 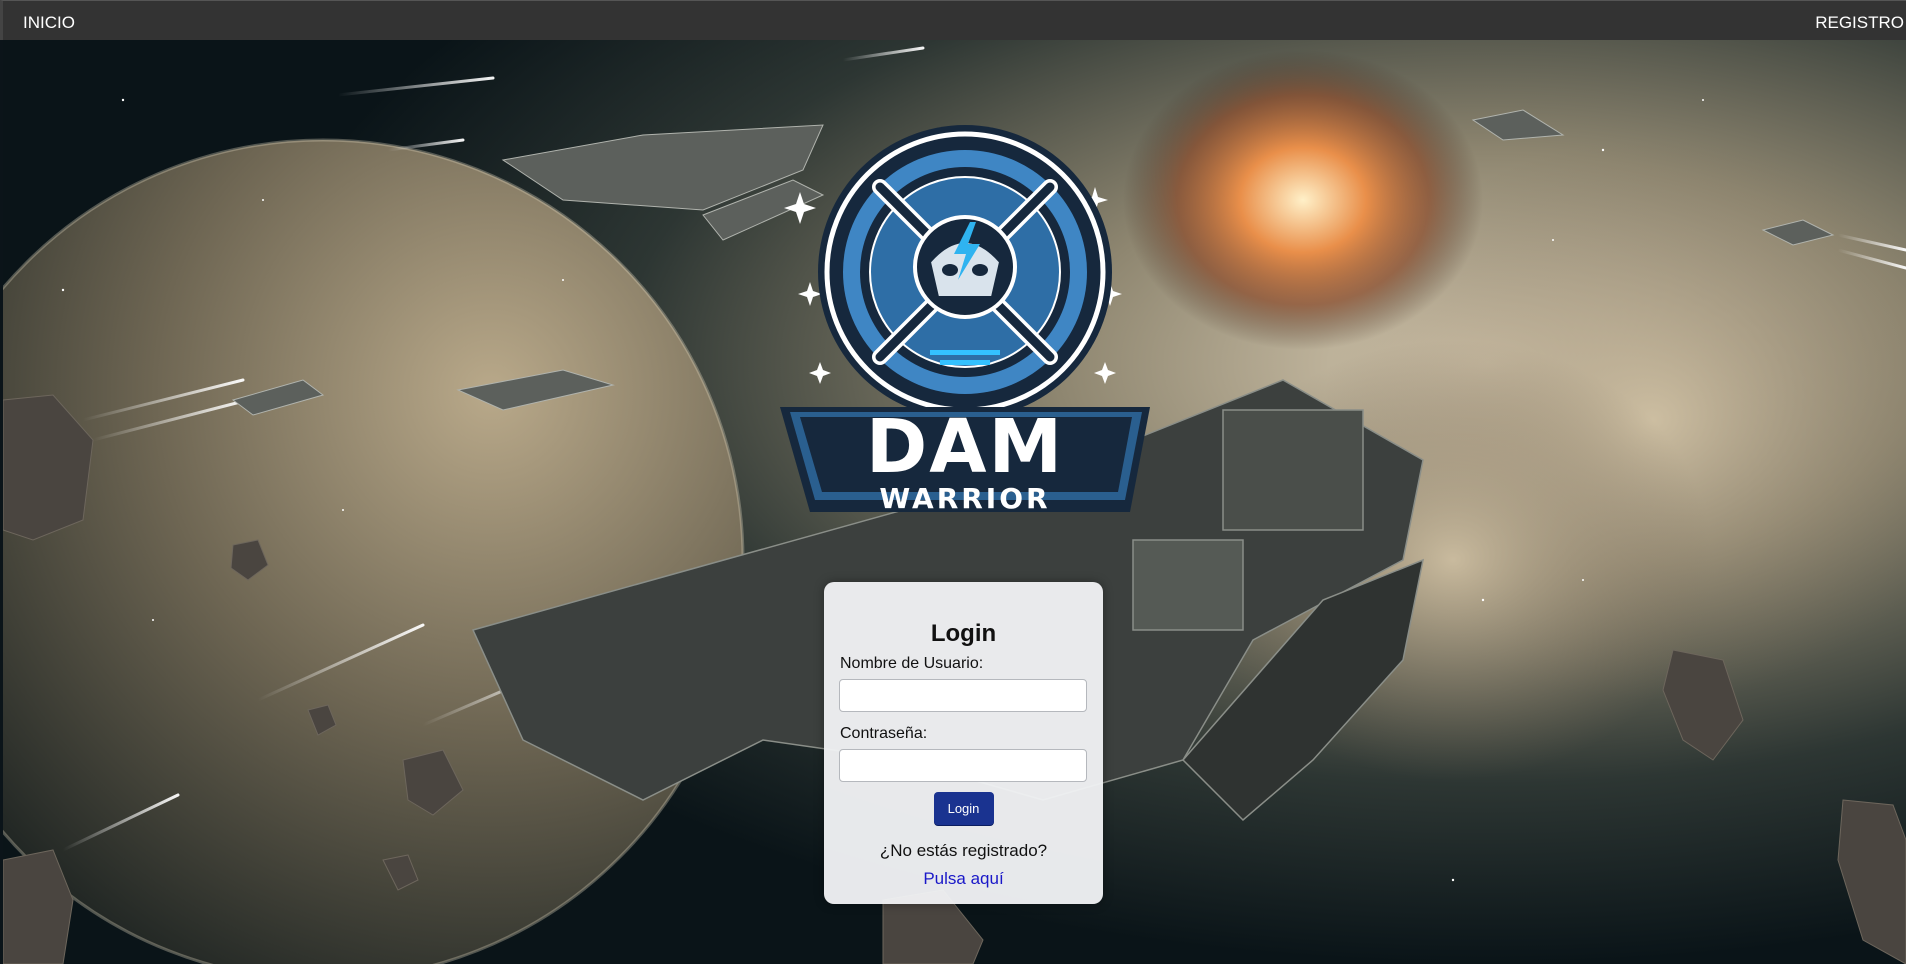 What do you see at coordinates (963, 808) in the screenshot?
I see `login-button: Login` at bounding box center [963, 808].